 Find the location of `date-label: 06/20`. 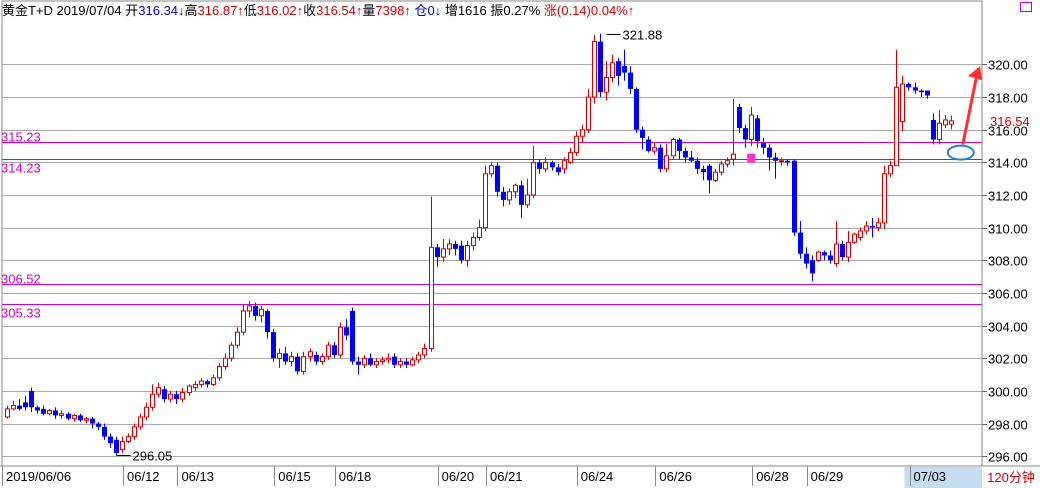

date-label: 06/20 is located at coordinates (458, 476).